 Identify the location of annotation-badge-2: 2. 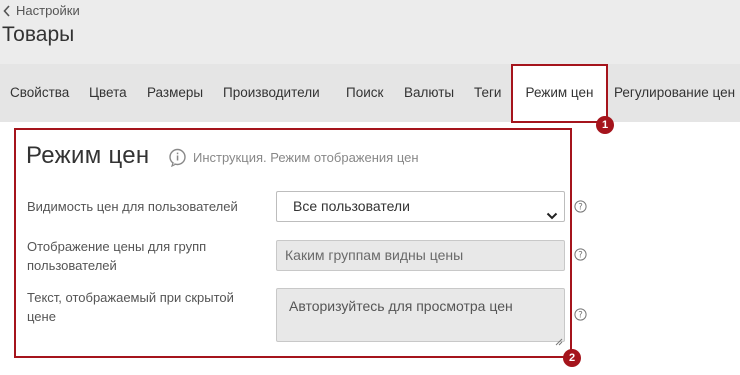
(572, 358).